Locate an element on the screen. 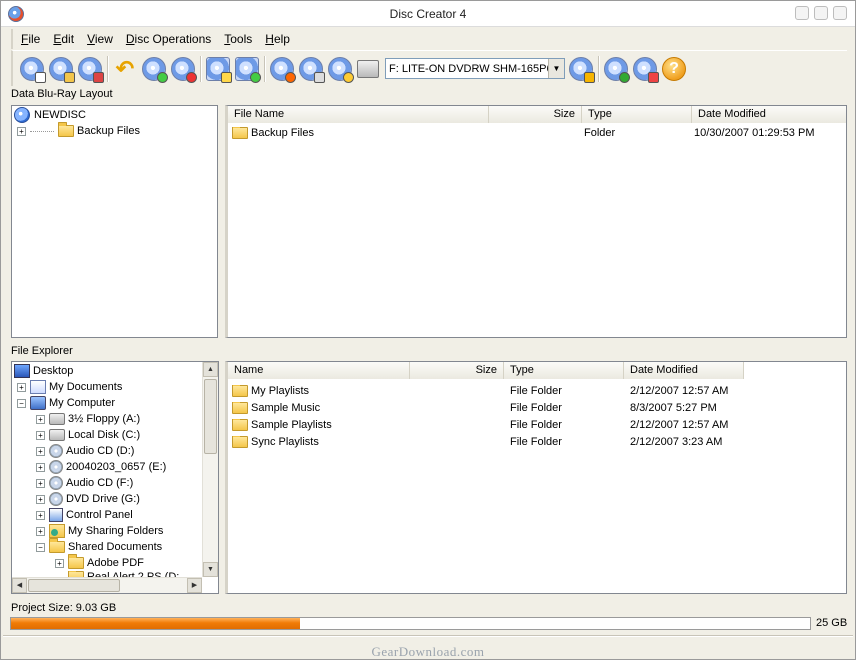 The width and height of the screenshot is (856, 660). scroll-up-icon: ▲ is located at coordinates (210, 369).